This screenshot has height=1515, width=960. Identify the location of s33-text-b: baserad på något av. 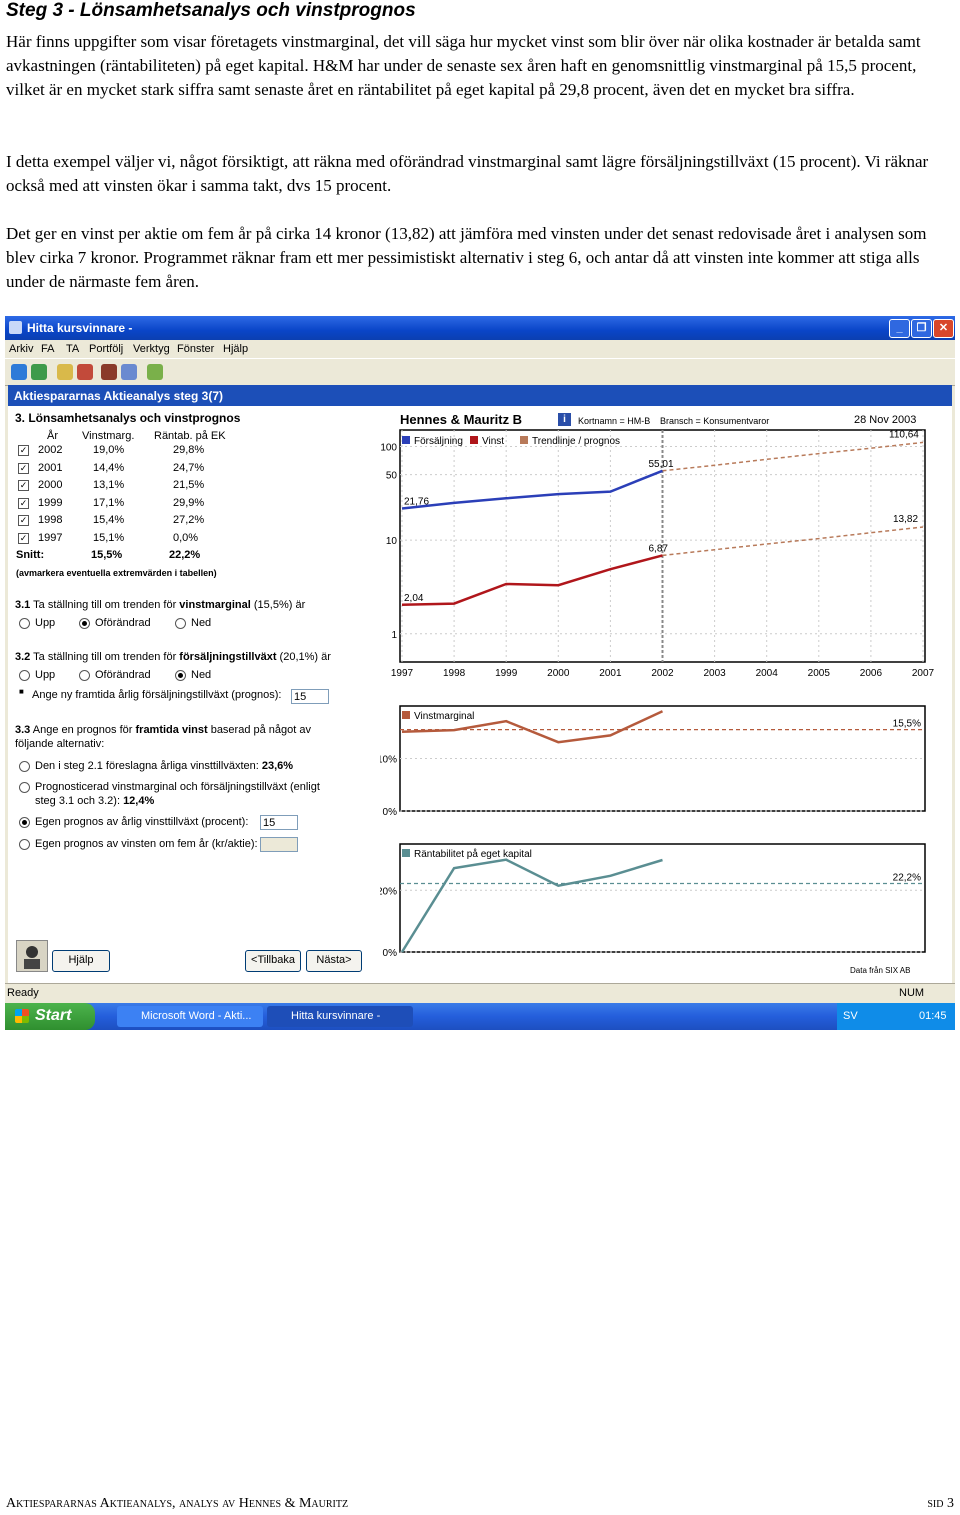
(259, 730).